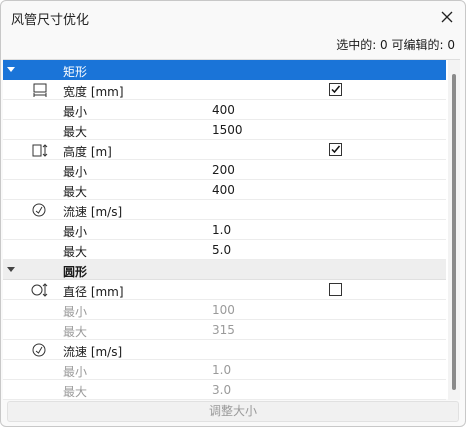 The height and width of the screenshot is (427, 466). What do you see at coordinates (224, 150) in the screenshot?
I see `property-row-height: 高度 [m]` at bounding box center [224, 150].